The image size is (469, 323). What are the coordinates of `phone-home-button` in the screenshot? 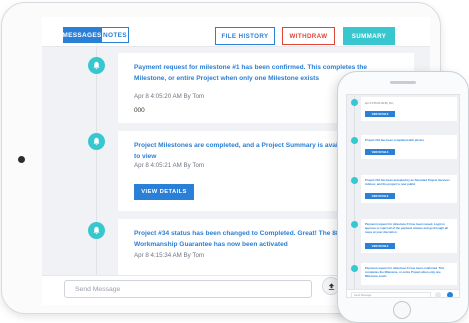 It's located at (402, 310).